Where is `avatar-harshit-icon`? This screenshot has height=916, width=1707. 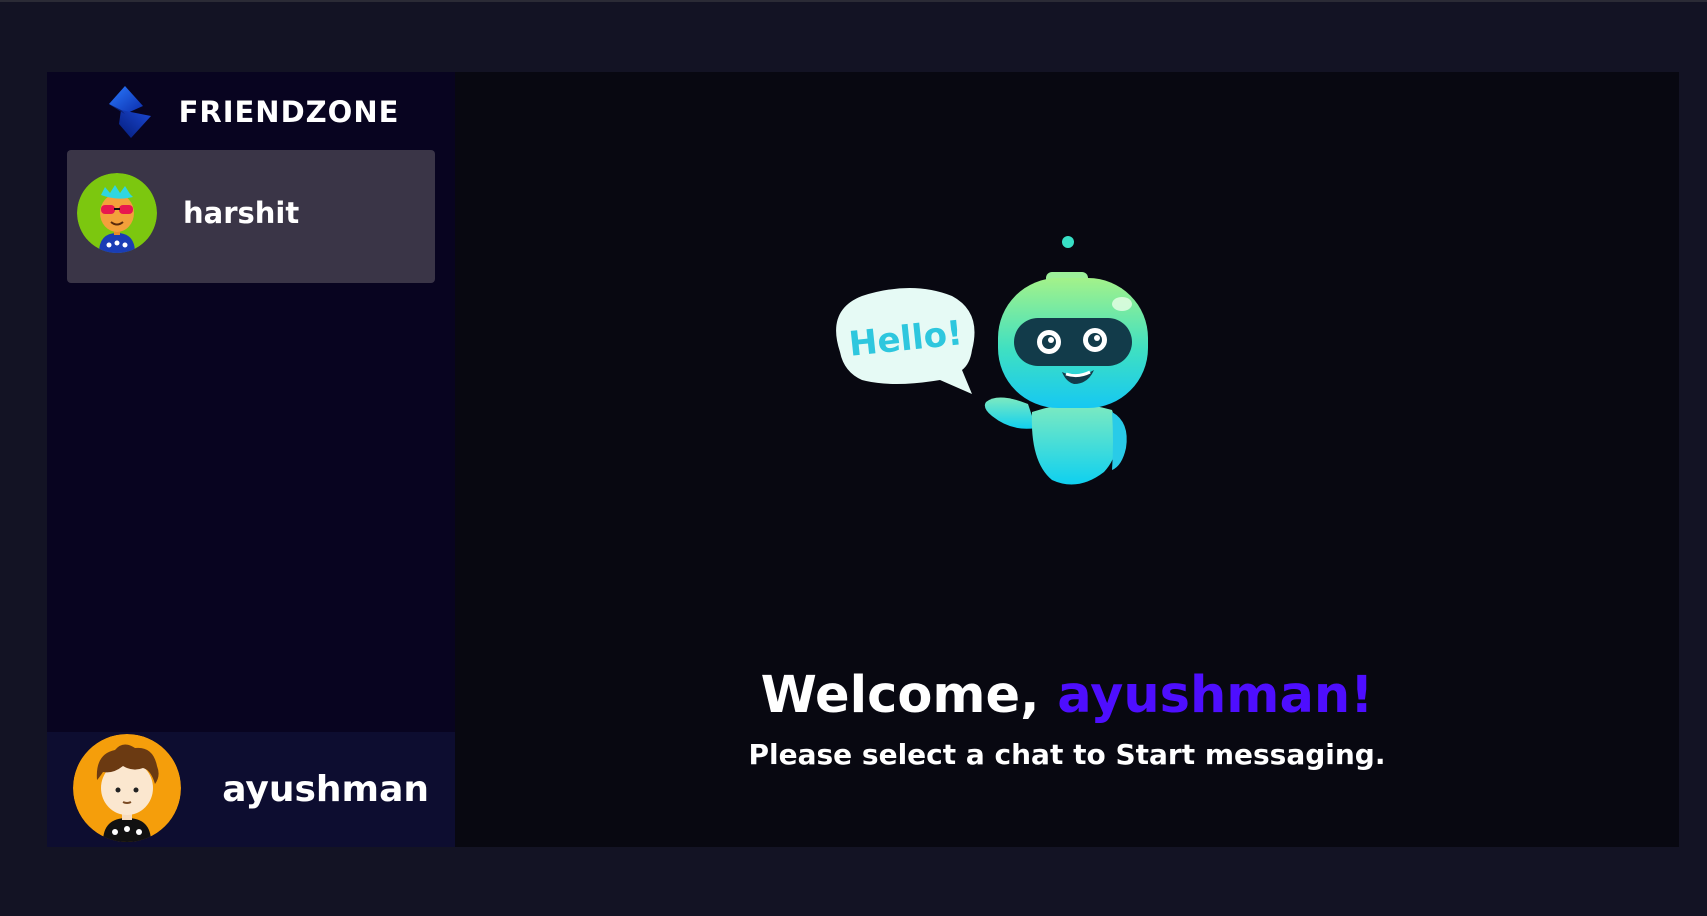
avatar-harshit-icon is located at coordinates (117, 212).